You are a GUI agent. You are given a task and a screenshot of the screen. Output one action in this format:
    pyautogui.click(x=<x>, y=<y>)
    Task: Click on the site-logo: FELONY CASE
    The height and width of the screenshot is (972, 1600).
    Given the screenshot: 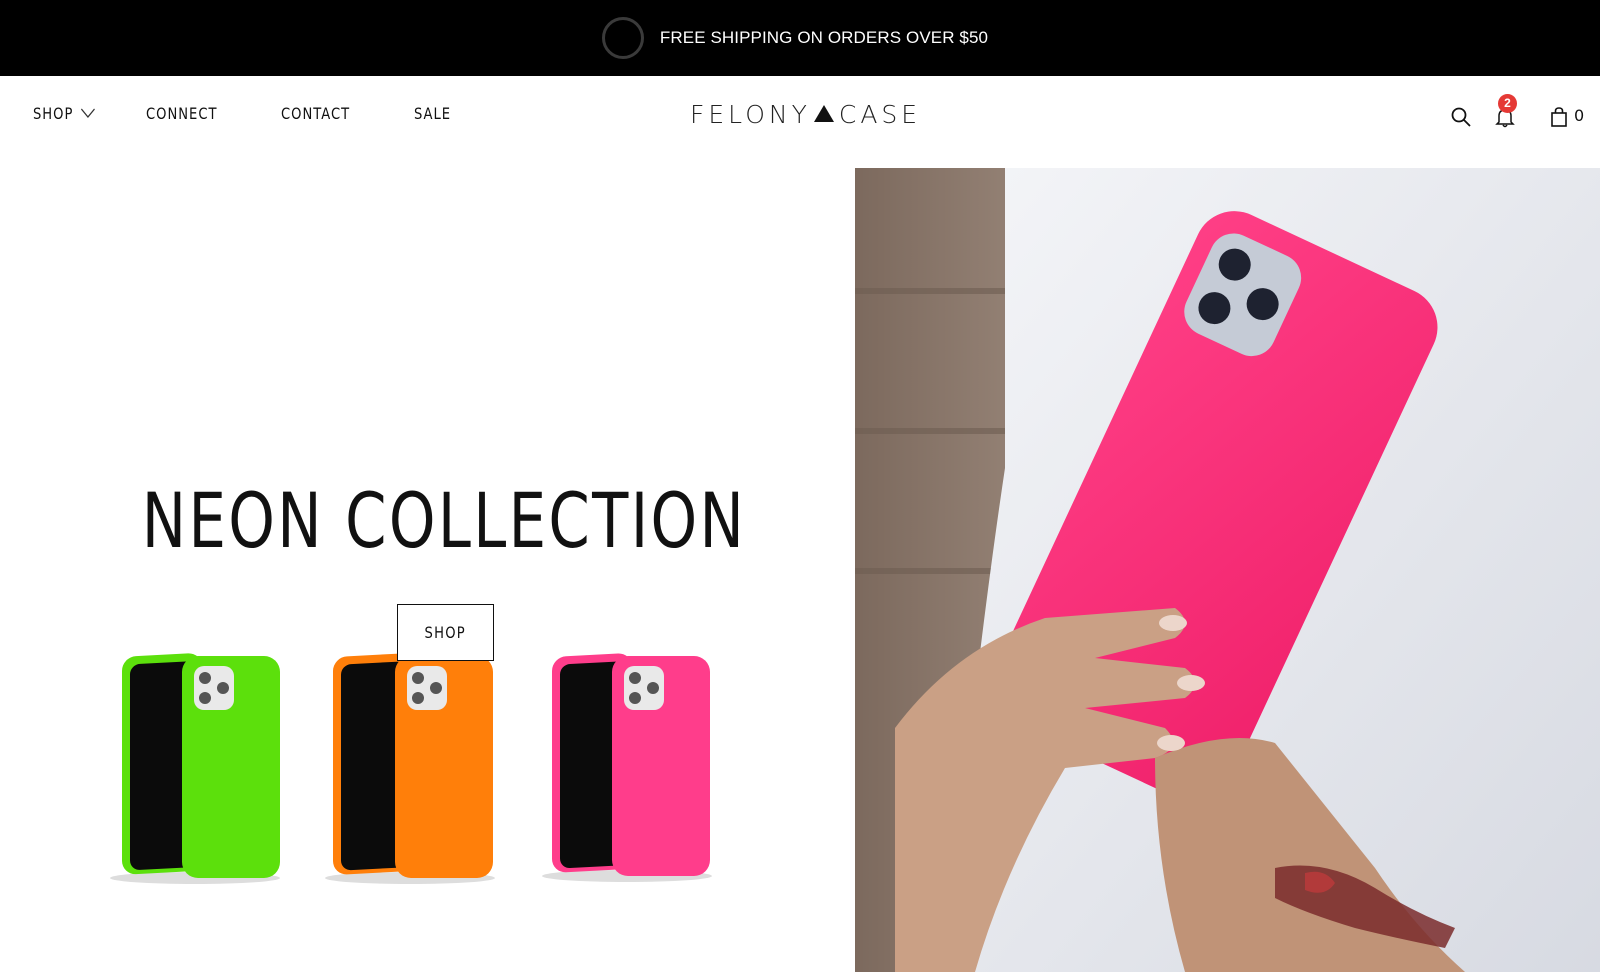 What is the action you would take?
    pyautogui.click(x=805, y=114)
    